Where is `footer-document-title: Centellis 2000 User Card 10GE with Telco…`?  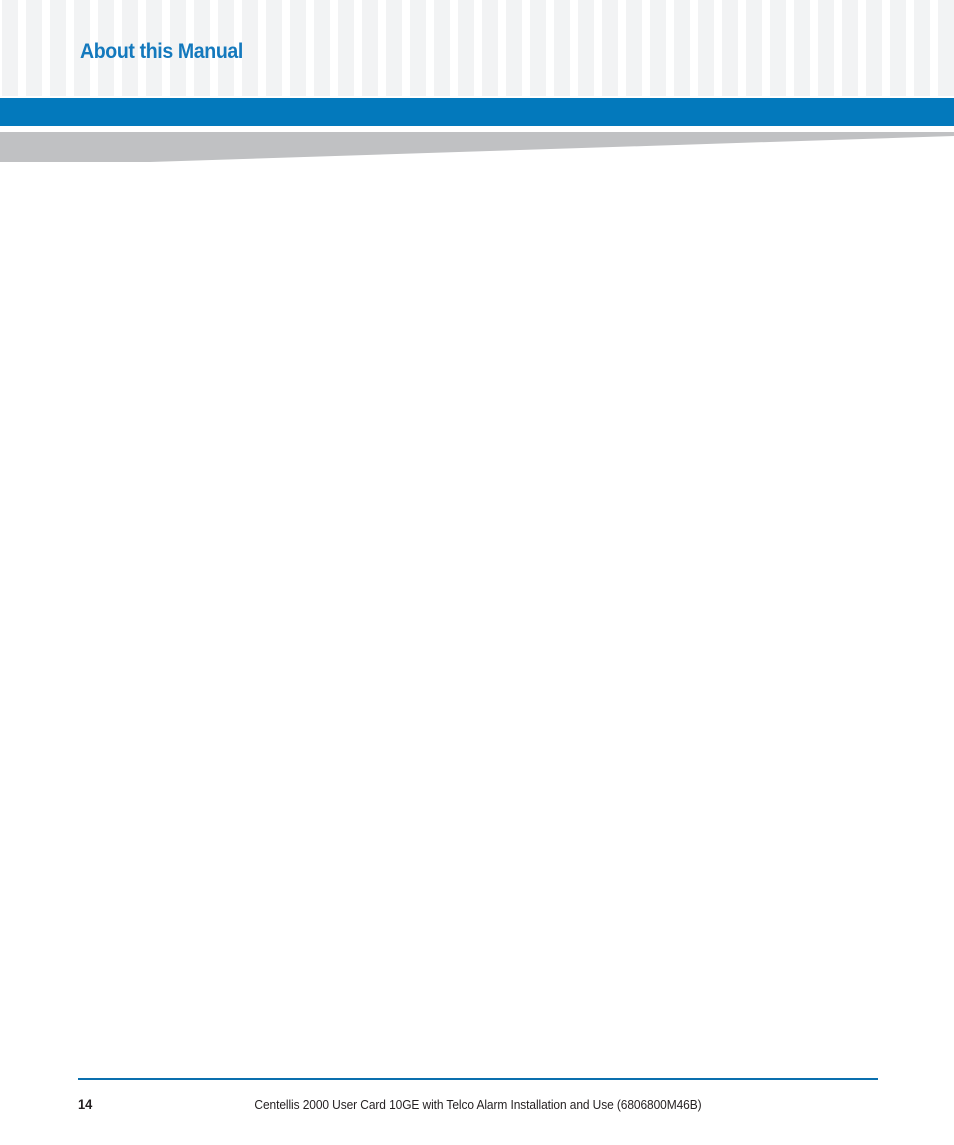
footer-document-title: Centellis 2000 User Card 10GE with Telco… is located at coordinates (478, 1104).